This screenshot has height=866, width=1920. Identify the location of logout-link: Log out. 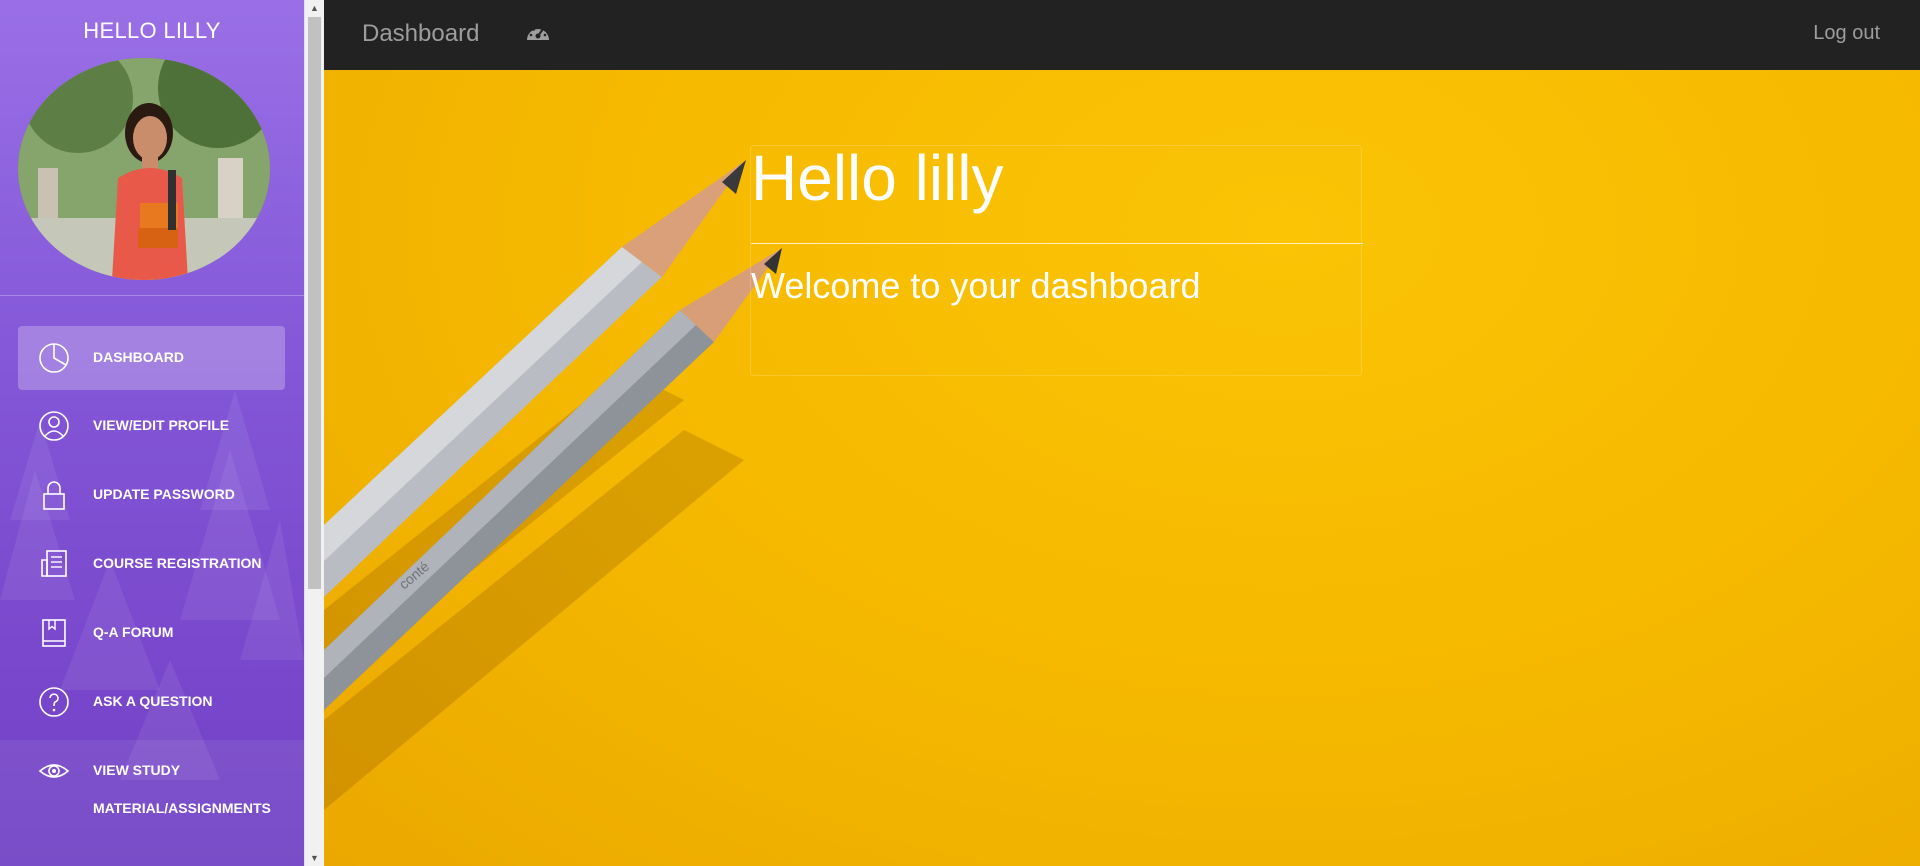
(1846, 33).